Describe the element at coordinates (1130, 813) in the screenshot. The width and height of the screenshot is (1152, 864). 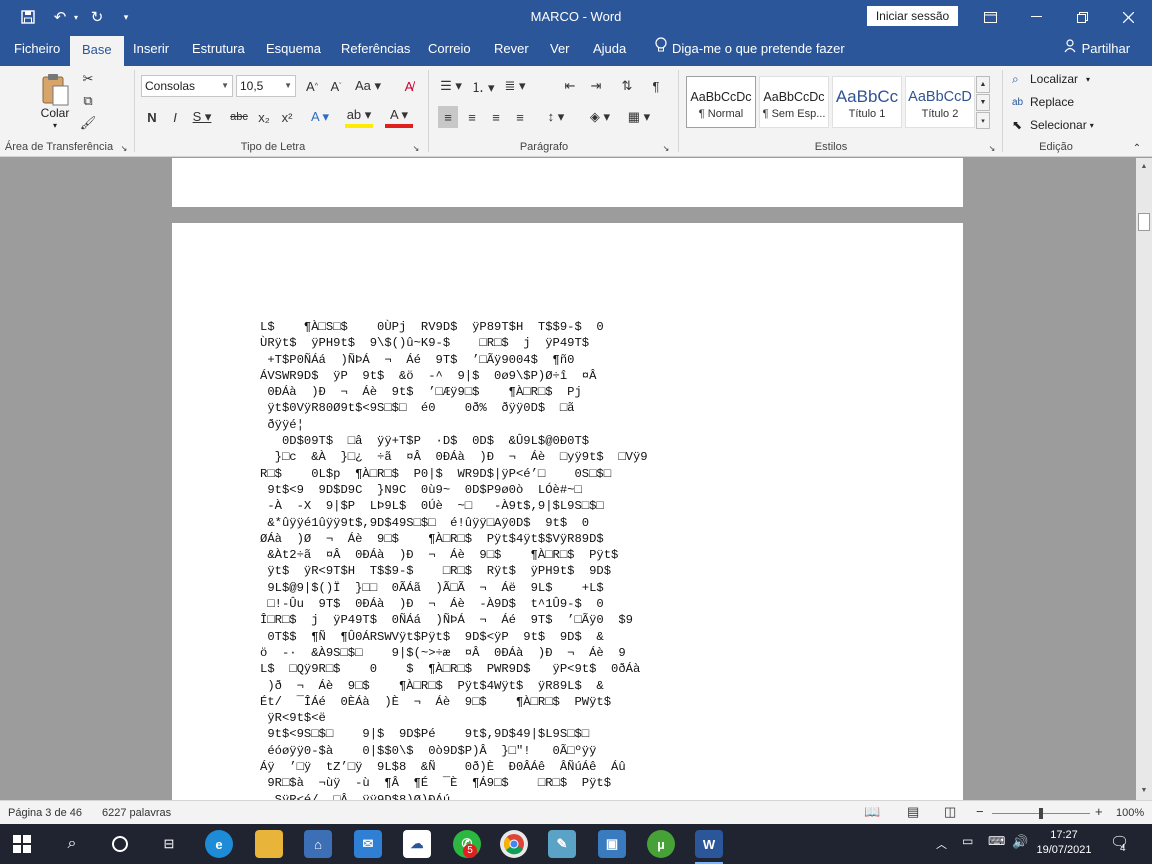
I see `zoom-level: 100%` at that location.